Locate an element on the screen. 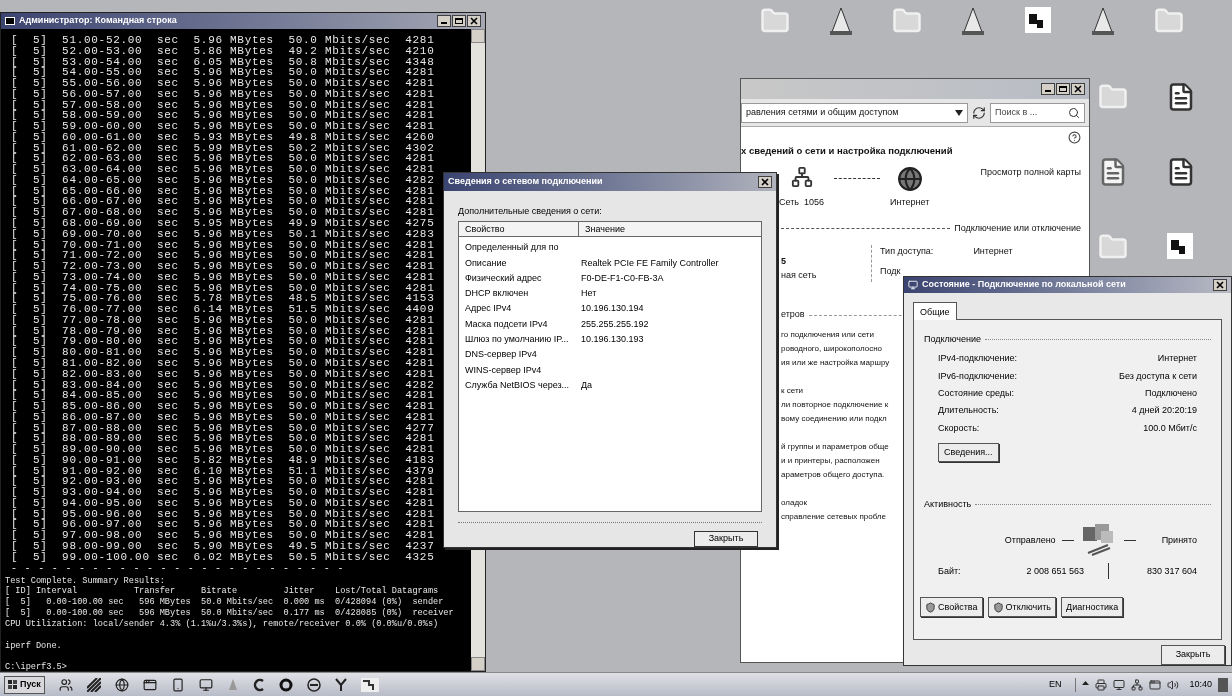 This screenshot has width=1232, height=696. console-line: C:\iperf3.5> is located at coordinates (36, 666).